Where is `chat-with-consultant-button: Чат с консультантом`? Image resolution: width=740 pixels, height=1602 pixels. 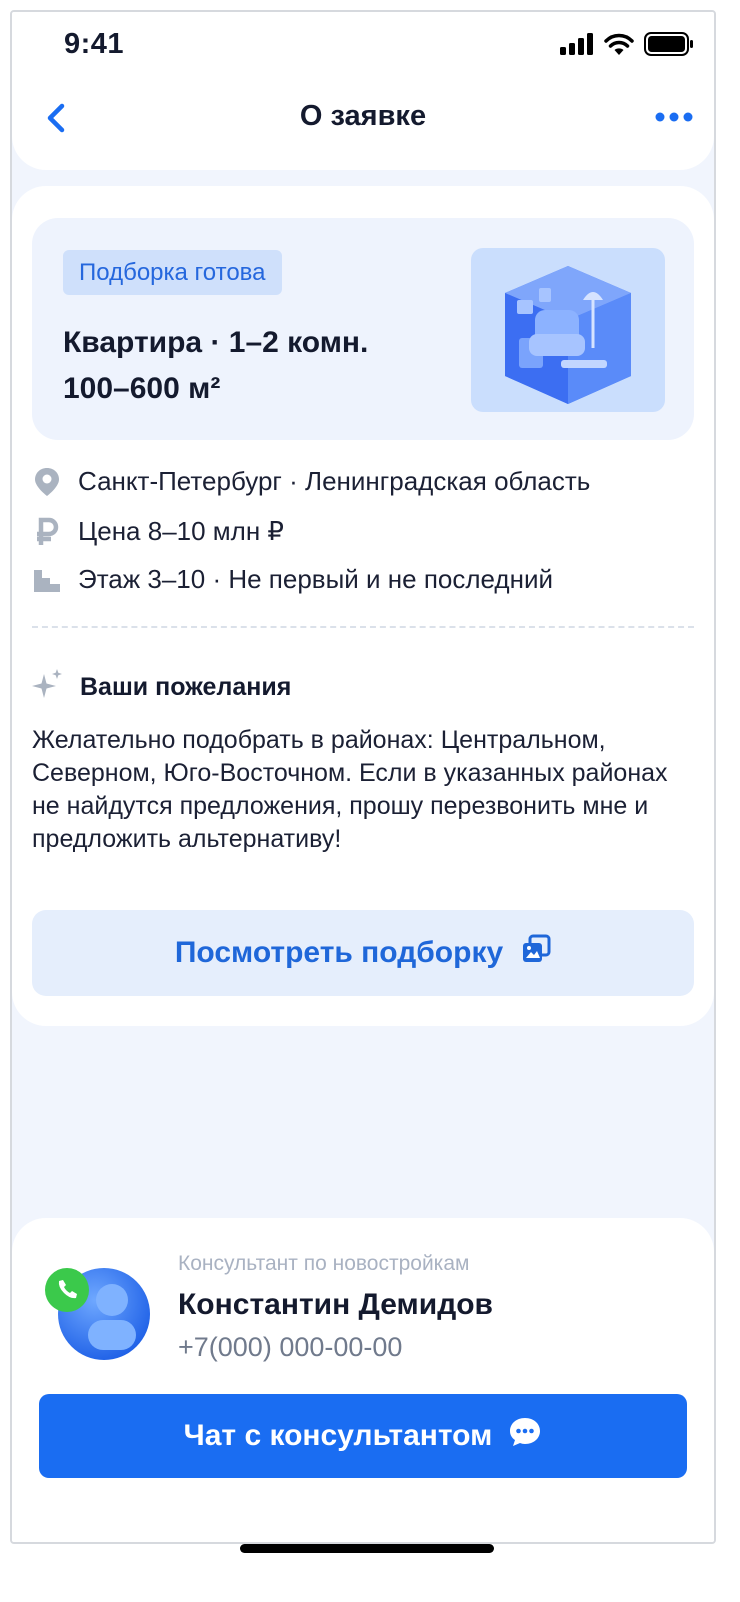
chat-with-consultant-button: Чат с консультантом is located at coordinates (363, 1436).